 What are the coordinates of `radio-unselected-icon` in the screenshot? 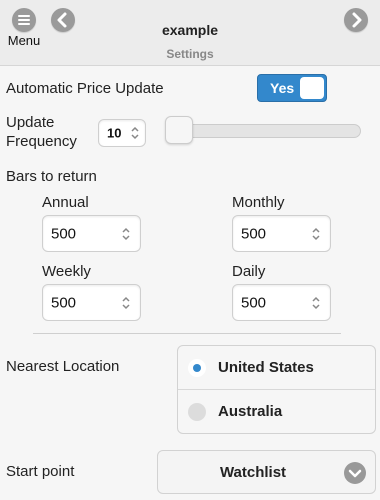 It's located at (197, 412).